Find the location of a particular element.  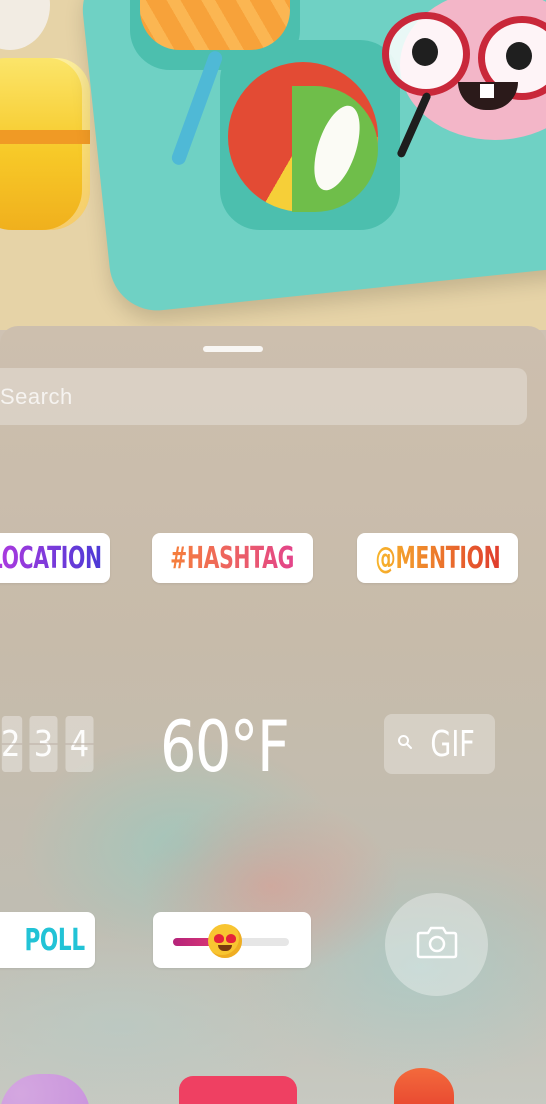

countdown-sticker: 2 3 4 is located at coordinates (48, 745).